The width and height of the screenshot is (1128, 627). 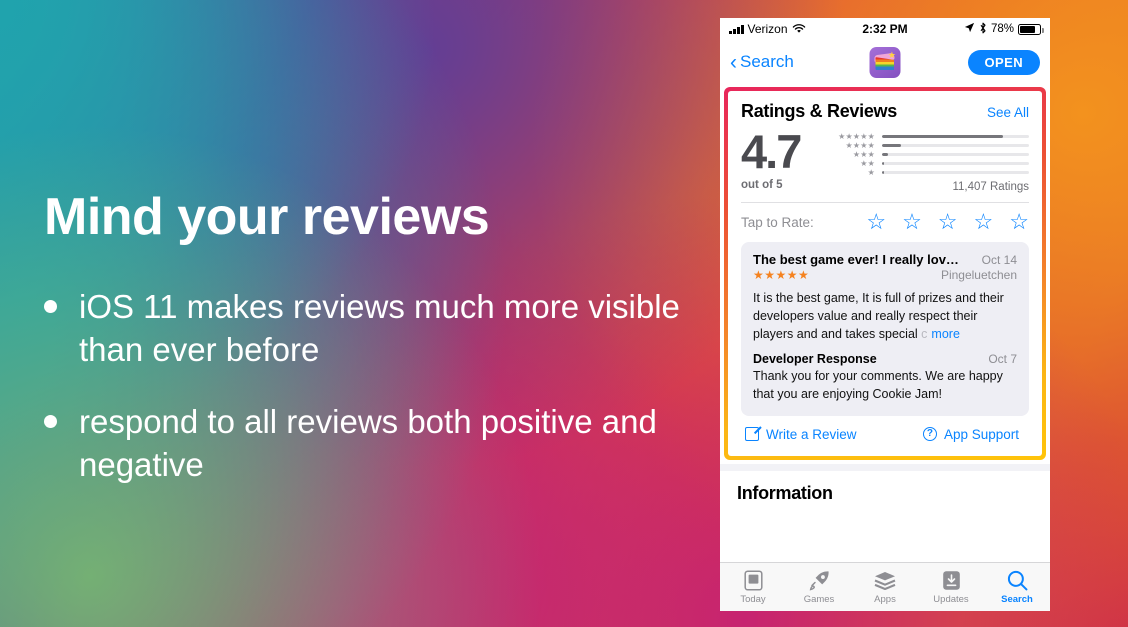 What do you see at coordinates (811, 434) in the screenshot?
I see `write-a-review-label: Write a Review` at bounding box center [811, 434].